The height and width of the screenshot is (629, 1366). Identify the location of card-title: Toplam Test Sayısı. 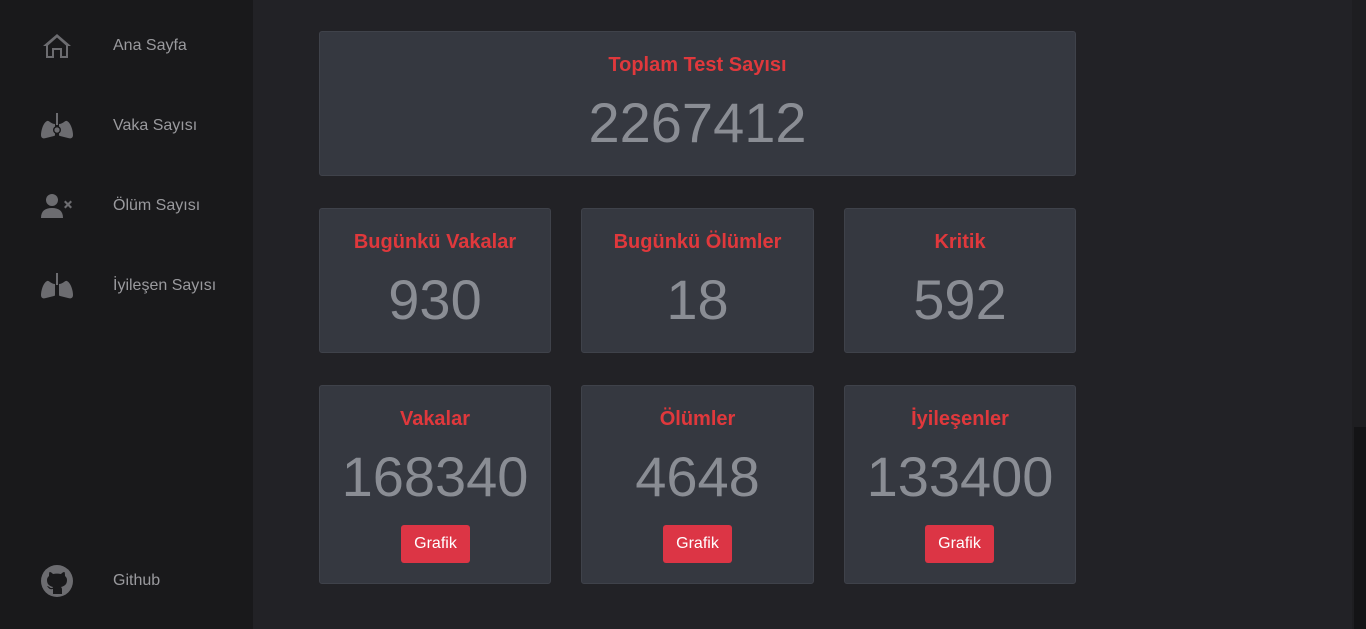
(697, 65).